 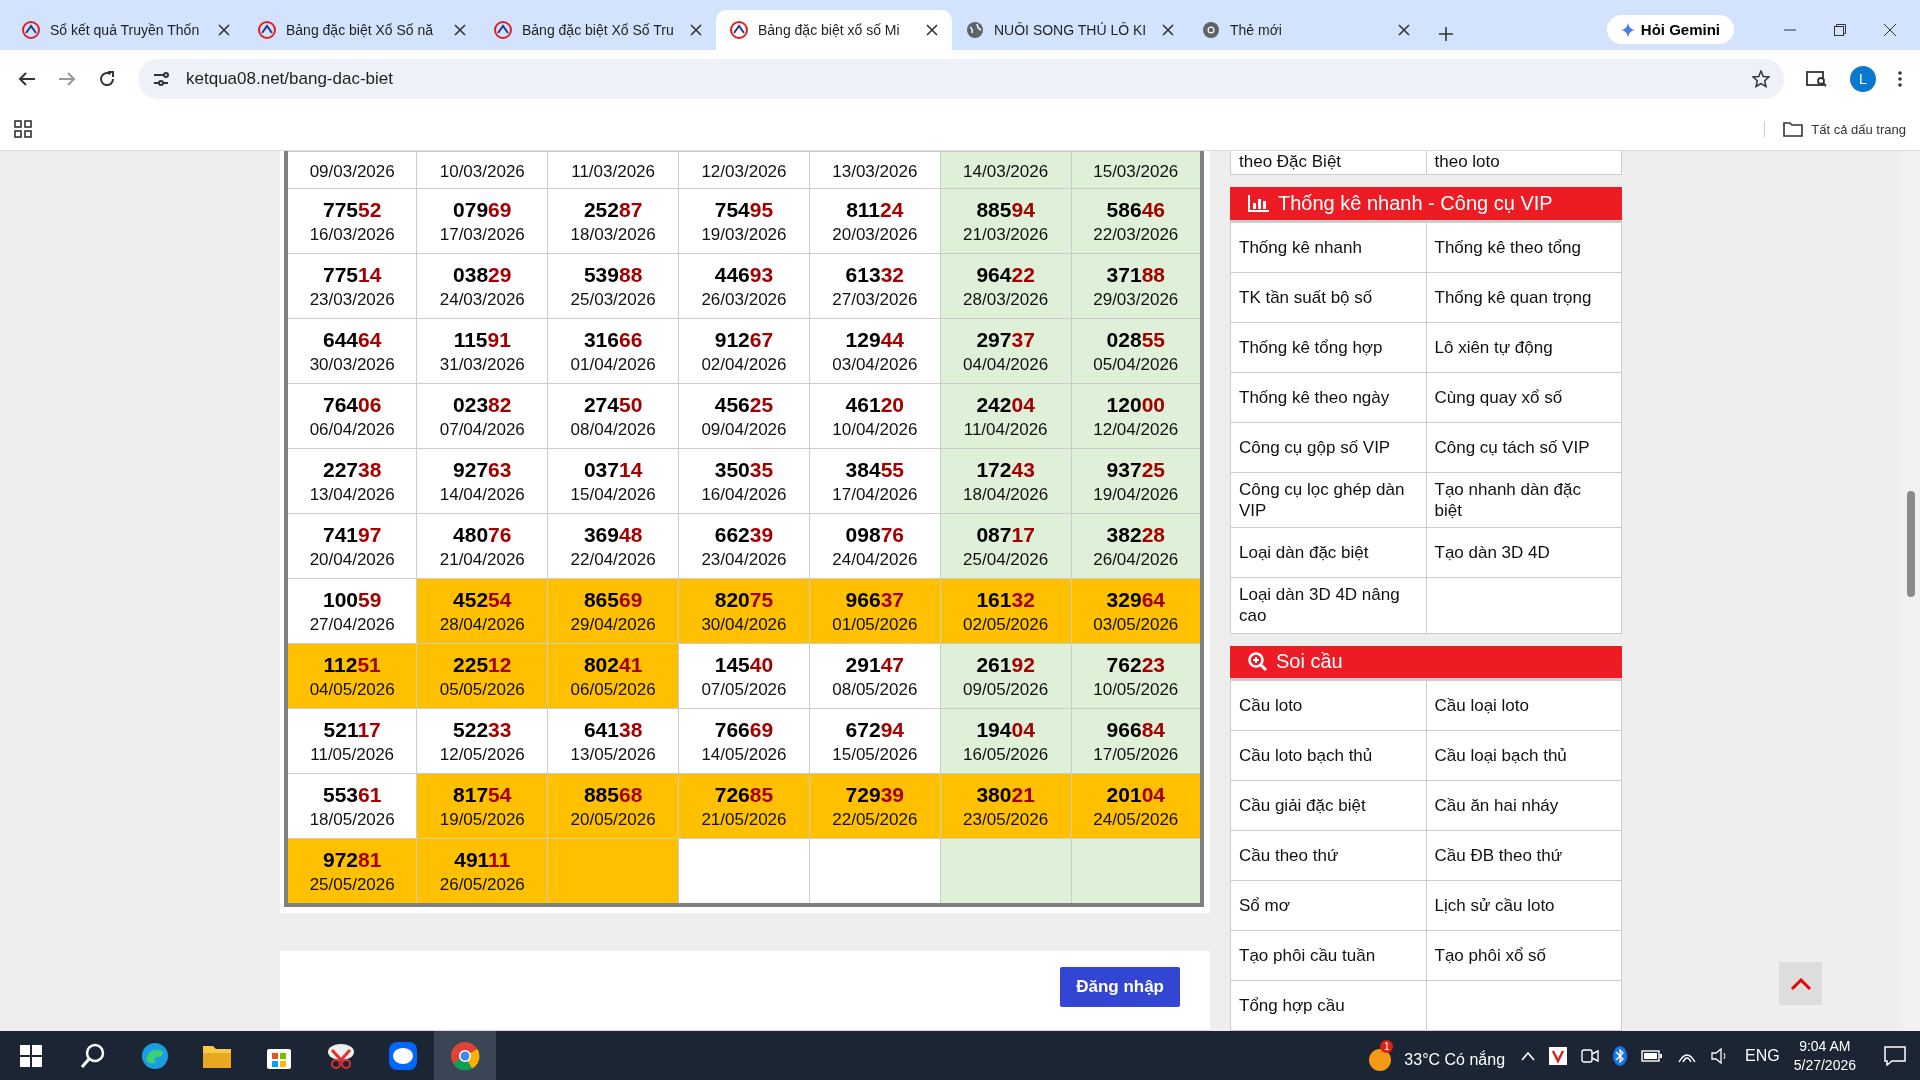 What do you see at coordinates (1496, 805) in the screenshot?
I see `menu-link: Cầu ăn hai nháy` at bounding box center [1496, 805].